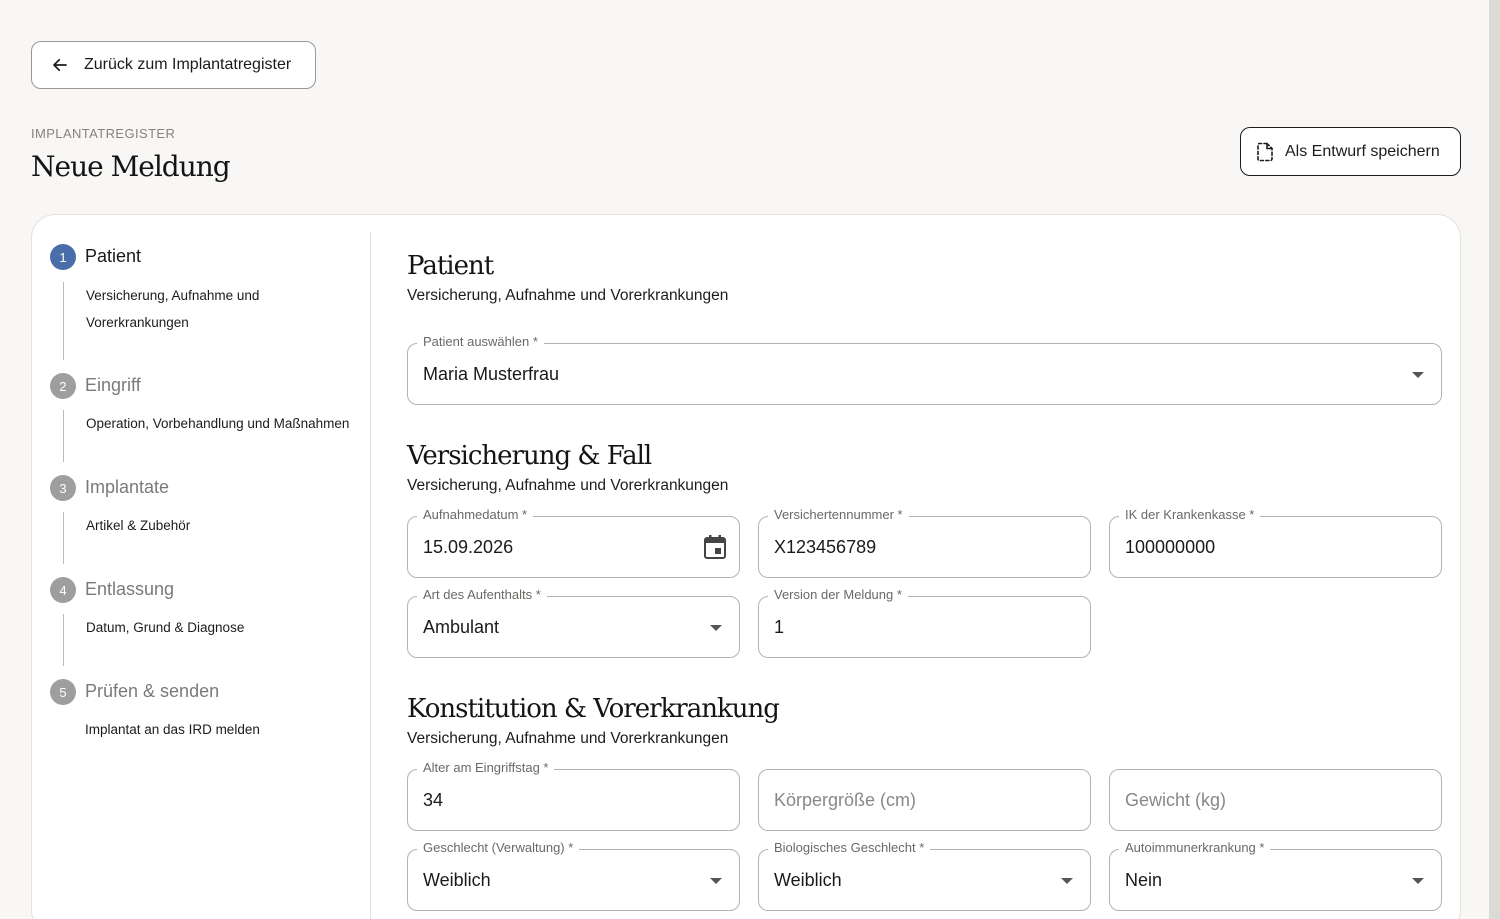 The width and height of the screenshot is (1500, 919). I want to click on insurance-number-label: Versichertennummer *, so click(838, 514).